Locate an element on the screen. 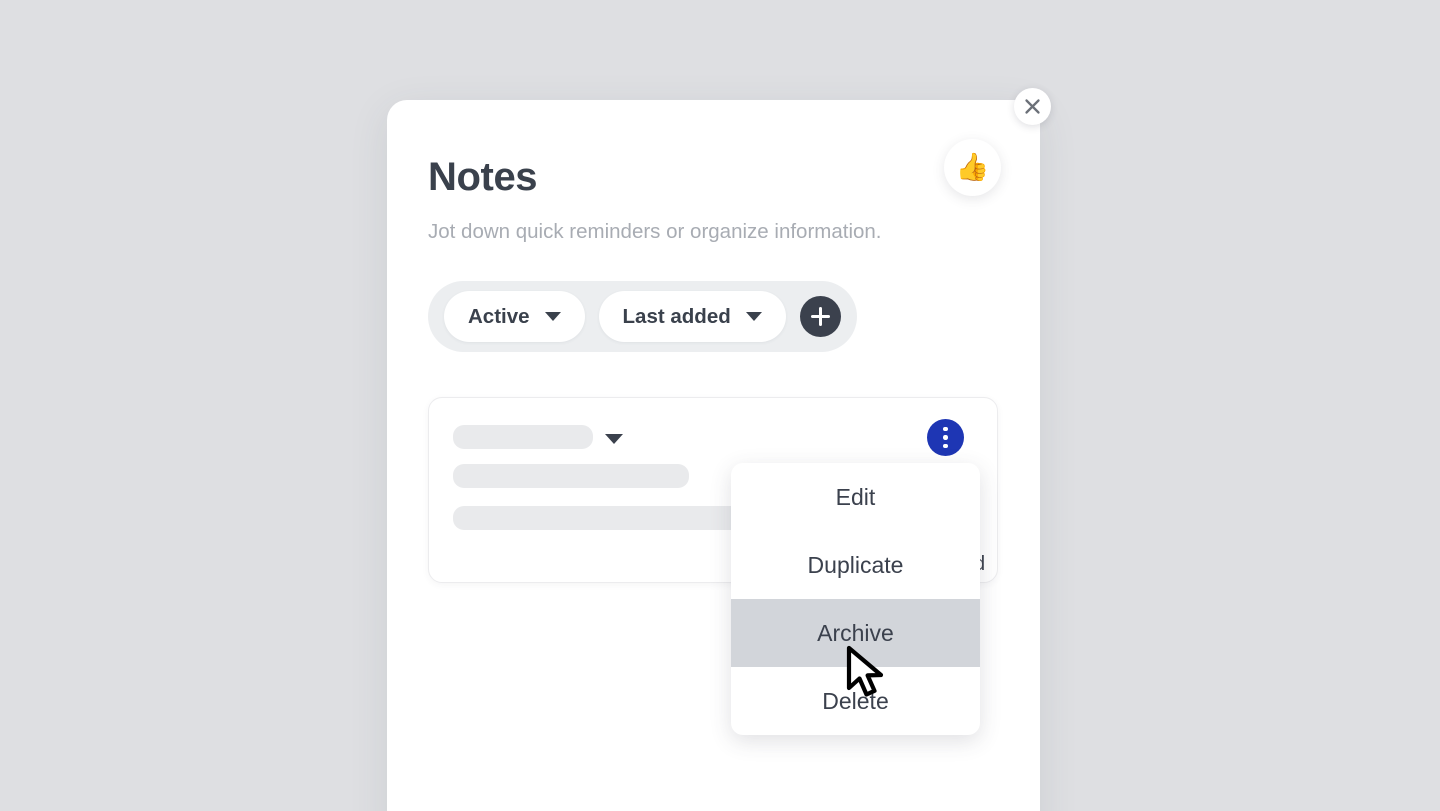 The height and width of the screenshot is (811, 1440). thumbs-up-icon: 👍 is located at coordinates (972, 167).